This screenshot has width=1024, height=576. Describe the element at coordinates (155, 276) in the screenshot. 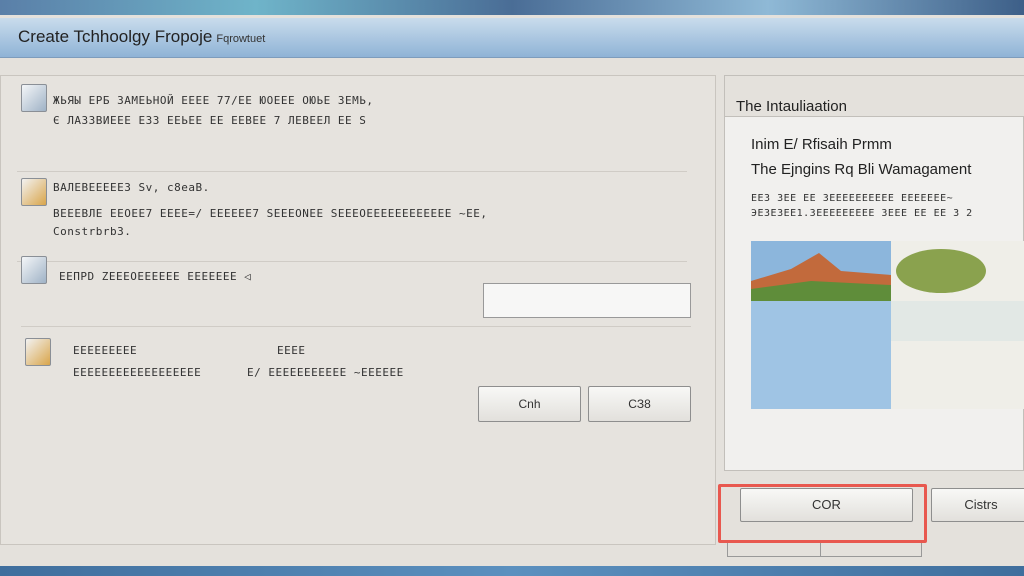

I see `section3-label: ЕЕПРD ZЕЕЕОЕЕЕЕЕЕ ЕЕЕЕЕЕЕ ◁` at that location.